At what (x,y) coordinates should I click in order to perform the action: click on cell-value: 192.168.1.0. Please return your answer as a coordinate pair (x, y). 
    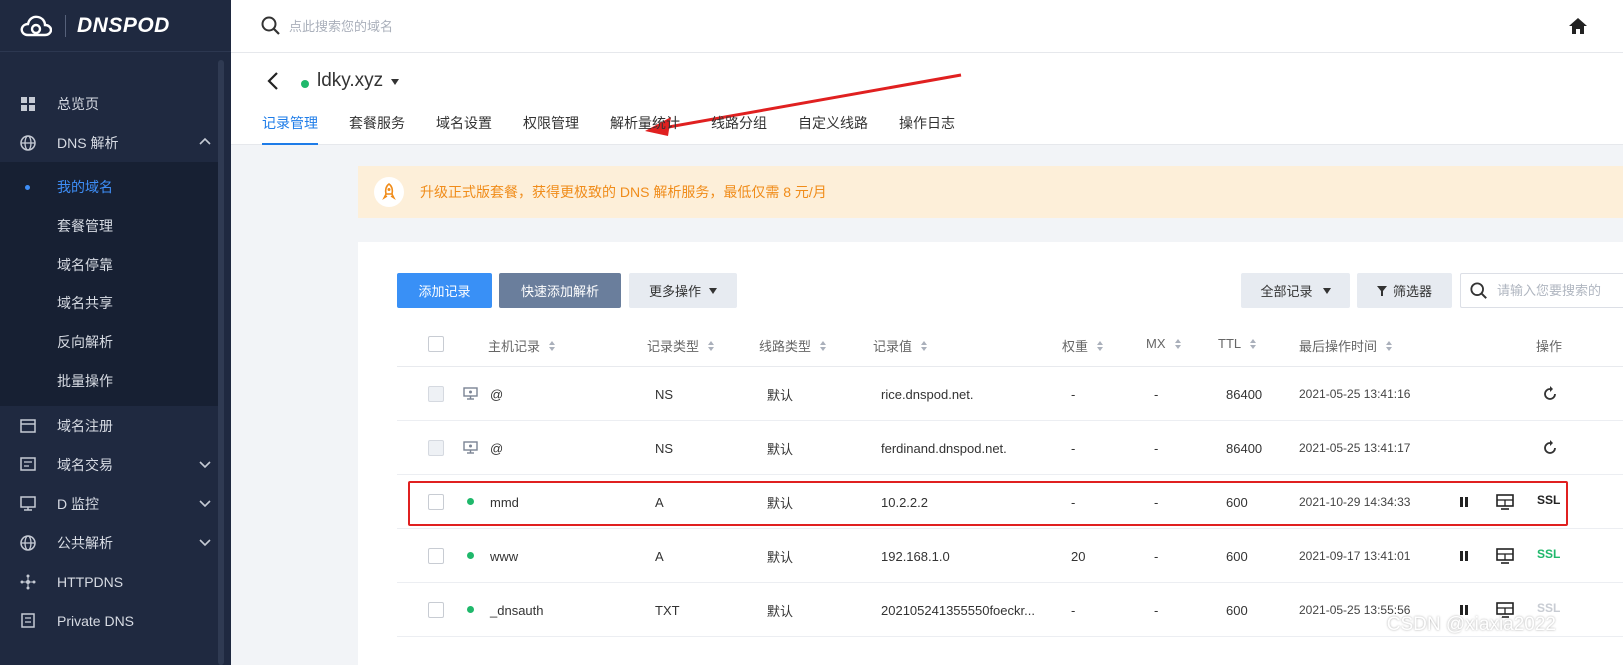
    Looking at the image, I should click on (915, 556).